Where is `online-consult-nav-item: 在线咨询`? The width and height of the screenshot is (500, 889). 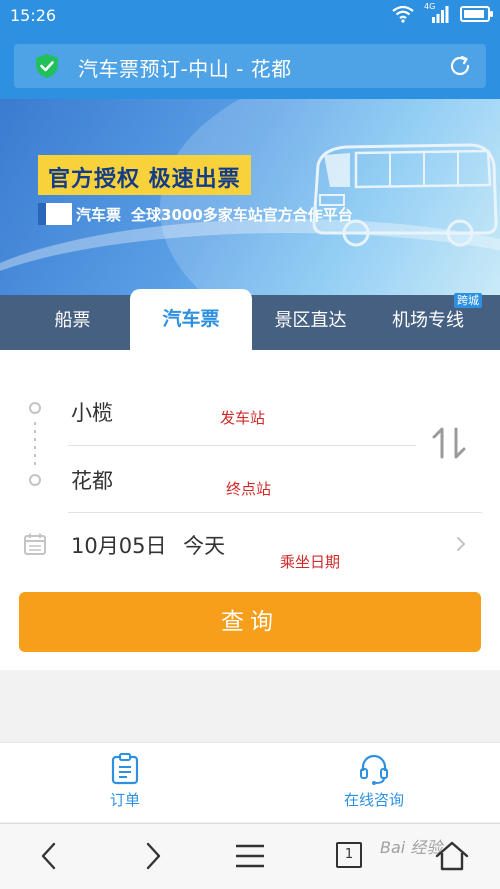
online-consult-nav-item: 在线咨询 is located at coordinates (374, 781).